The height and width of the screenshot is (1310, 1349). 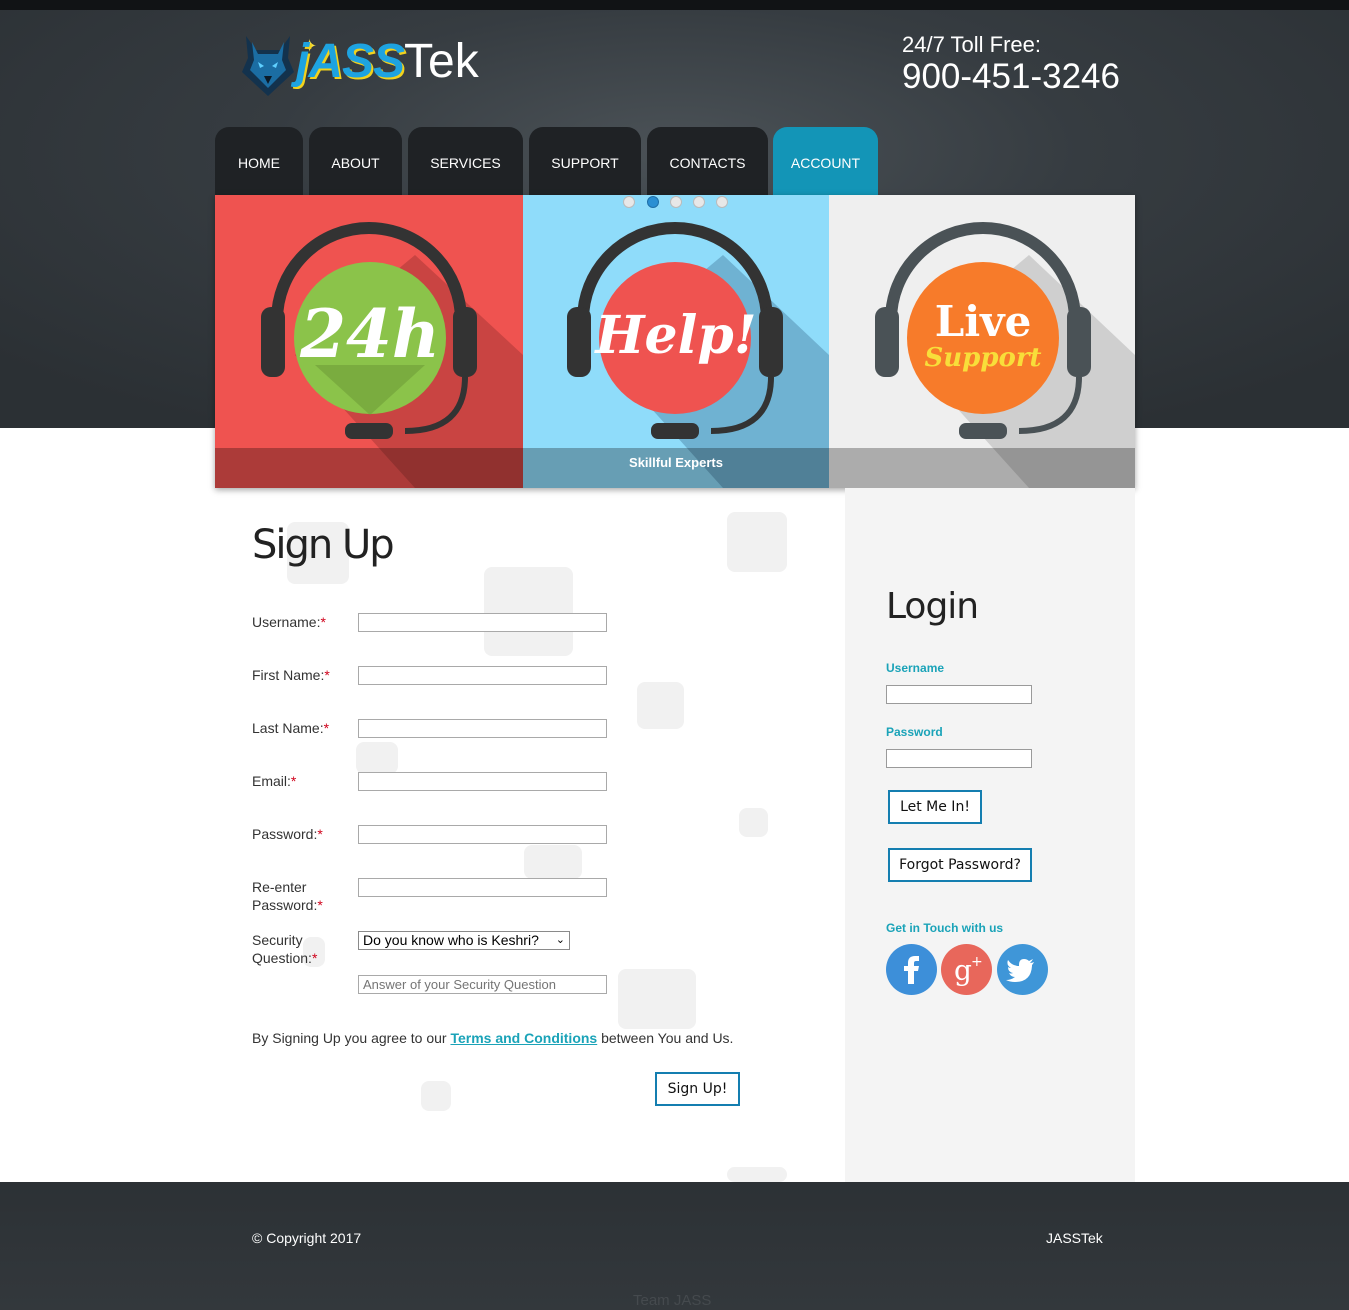 I want to click on signup-title: Sign Up, so click(x=323, y=545).